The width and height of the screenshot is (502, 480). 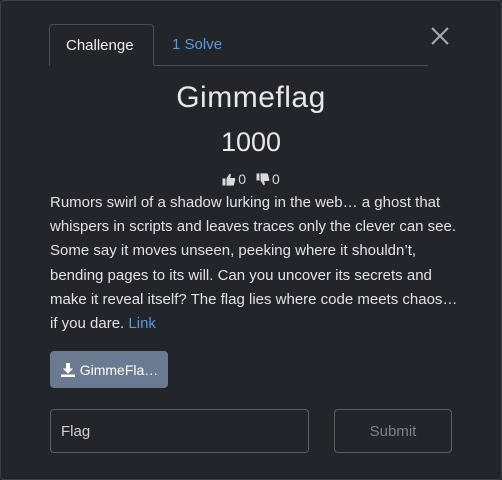 I want to click on flag-input, so click(x=179, y=431).